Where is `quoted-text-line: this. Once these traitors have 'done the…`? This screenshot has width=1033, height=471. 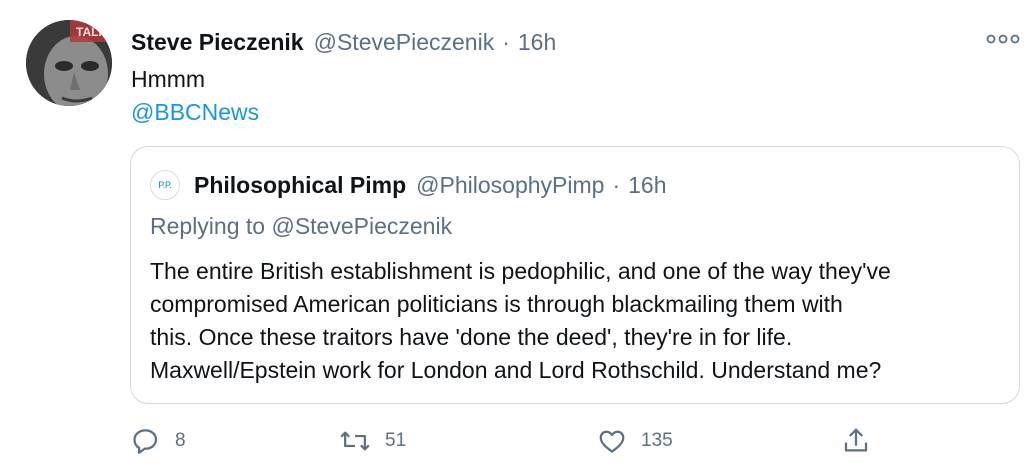
quoted-text-line: this. Once these traitors have 'done the… is located at coordinates (471, 337).